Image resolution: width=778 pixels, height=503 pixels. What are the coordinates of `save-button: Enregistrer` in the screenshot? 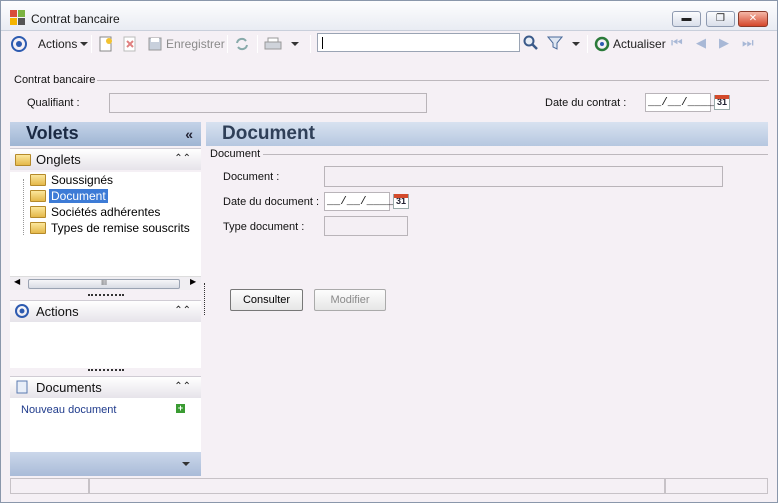 It's located at (186, 44).